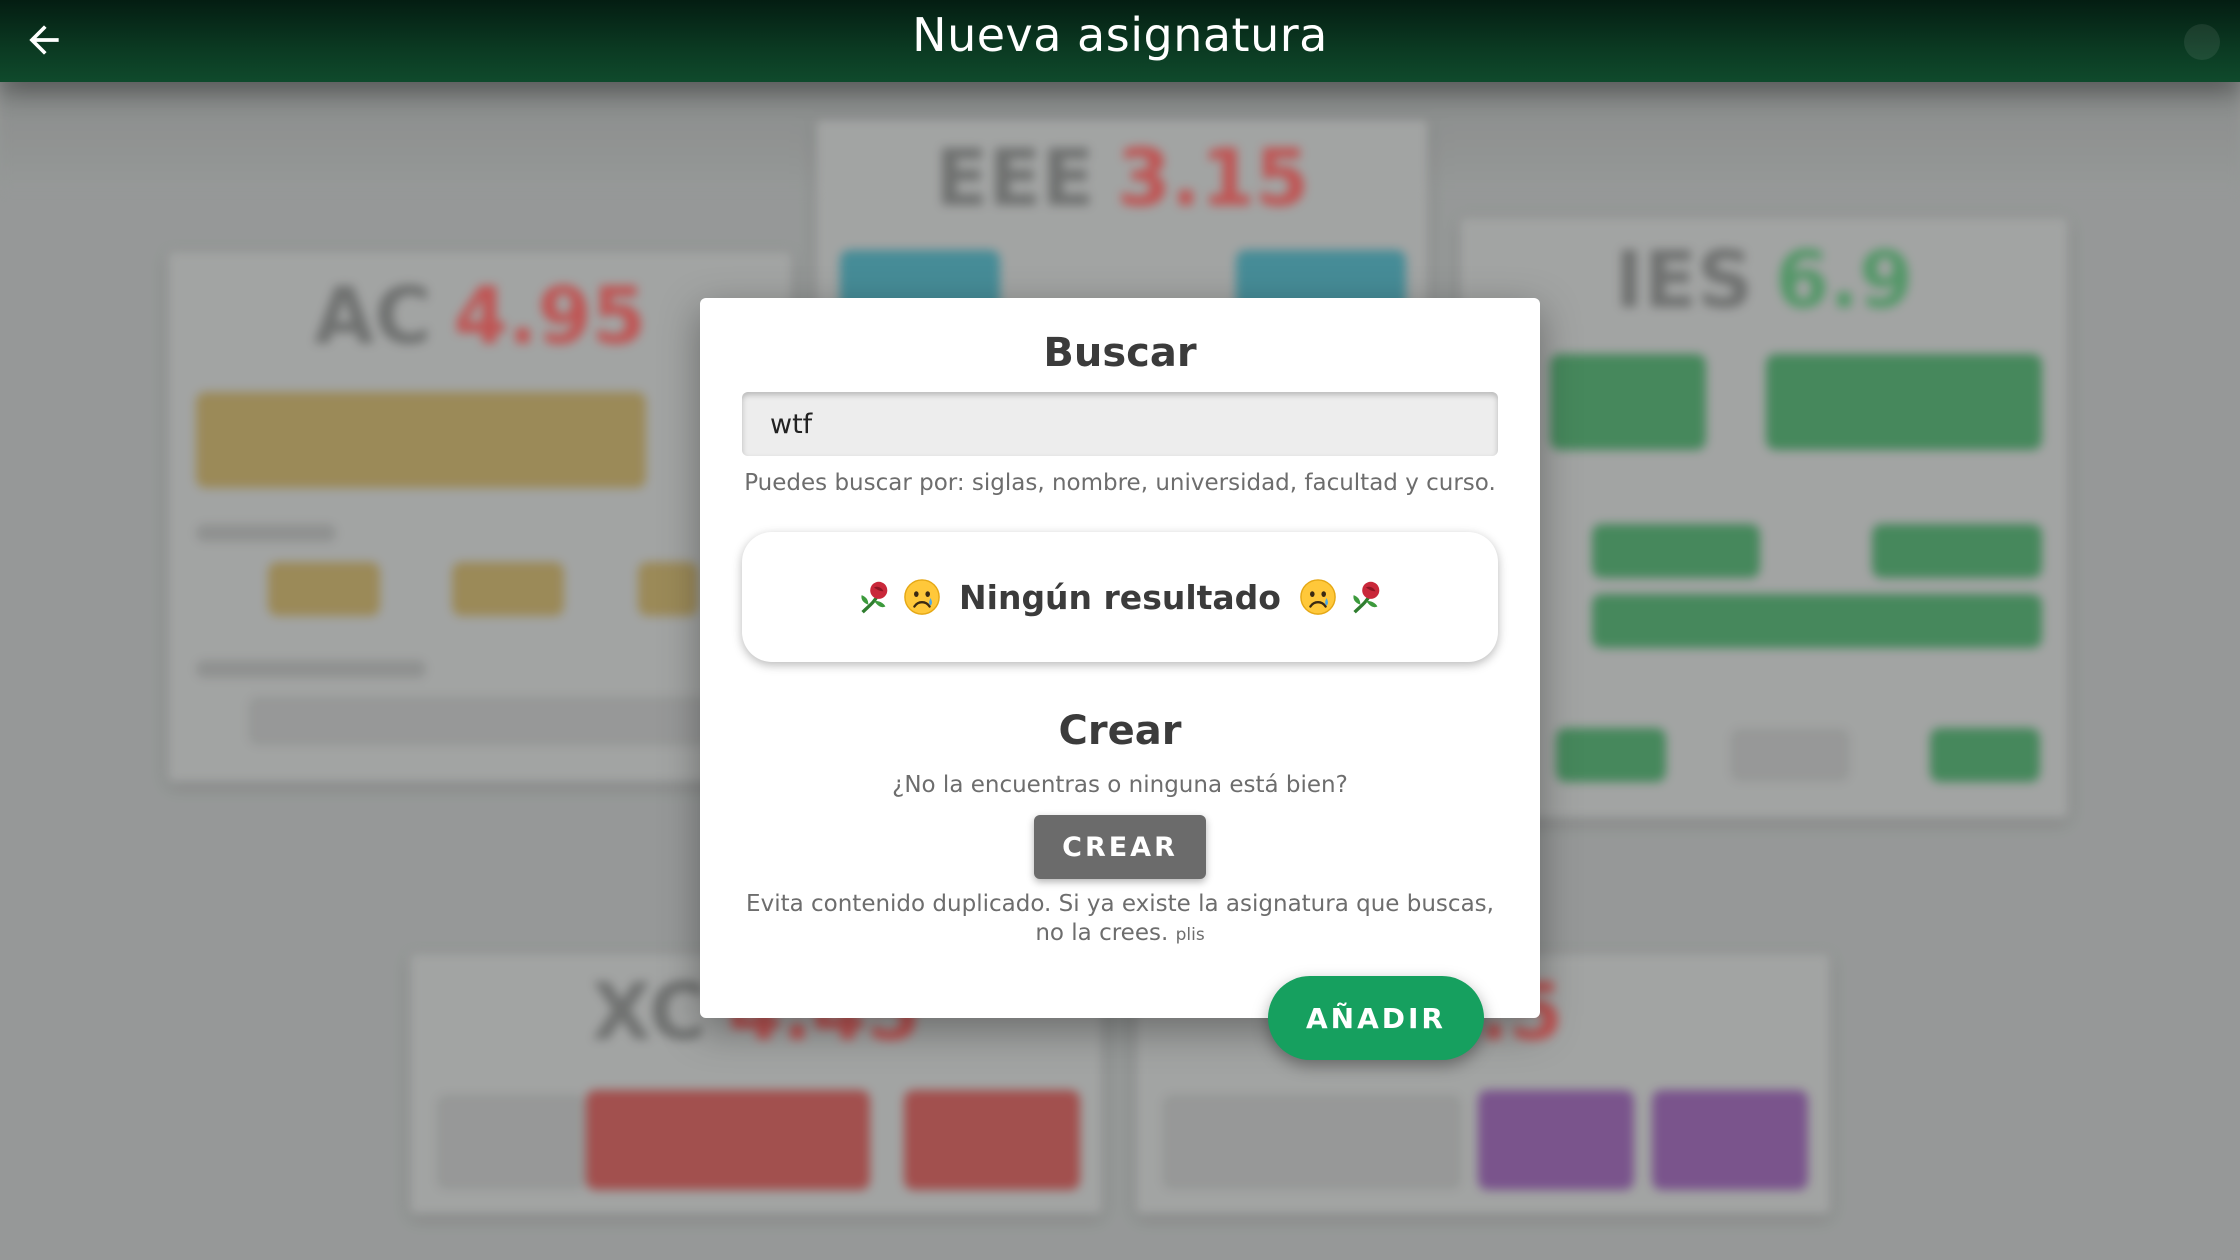  I want to click on create-heading: Crear, so click(1120, 731).